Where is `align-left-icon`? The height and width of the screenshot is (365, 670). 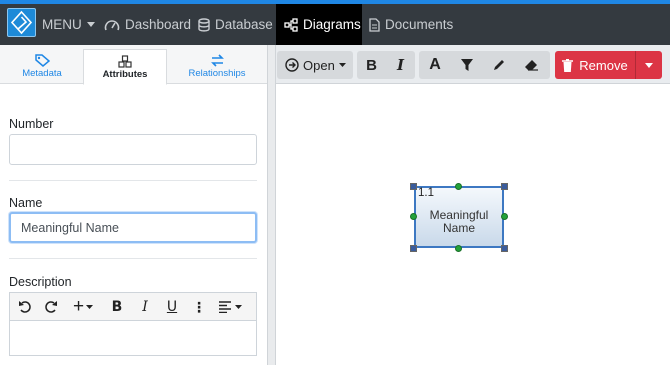 align-left-icon is located at coordinates (225, 307).